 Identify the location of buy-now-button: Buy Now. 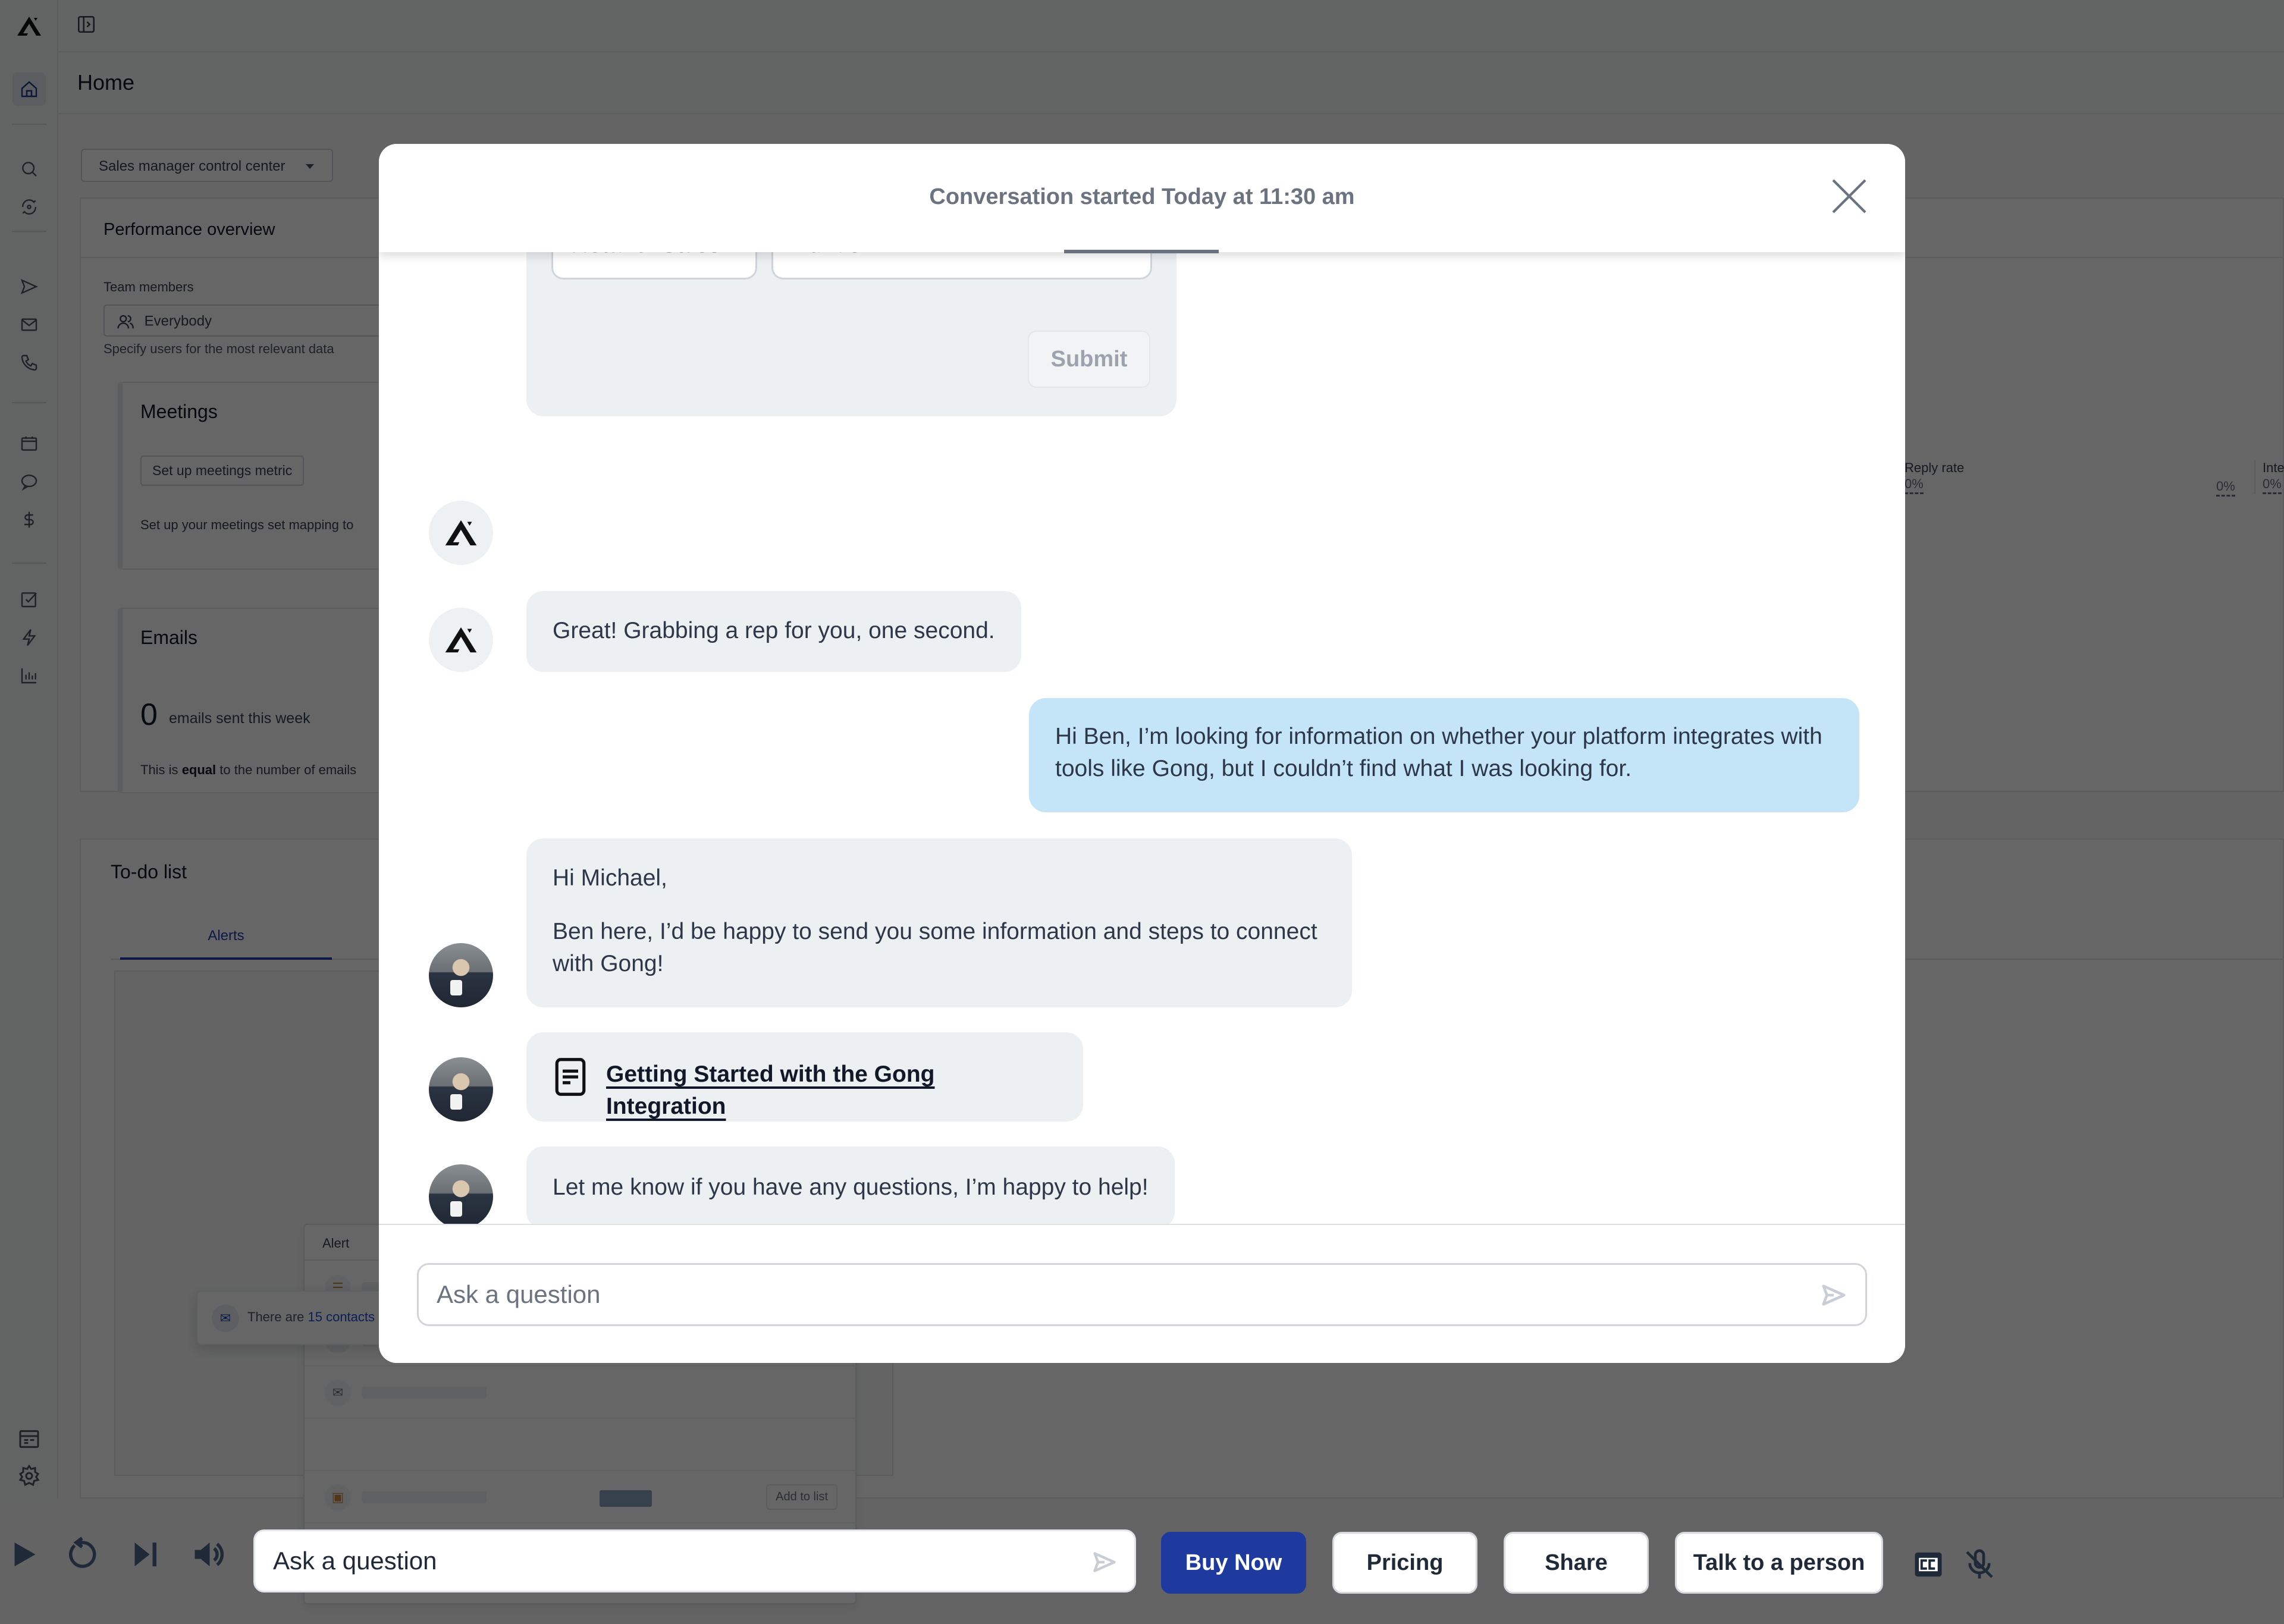
(1233, 1563).